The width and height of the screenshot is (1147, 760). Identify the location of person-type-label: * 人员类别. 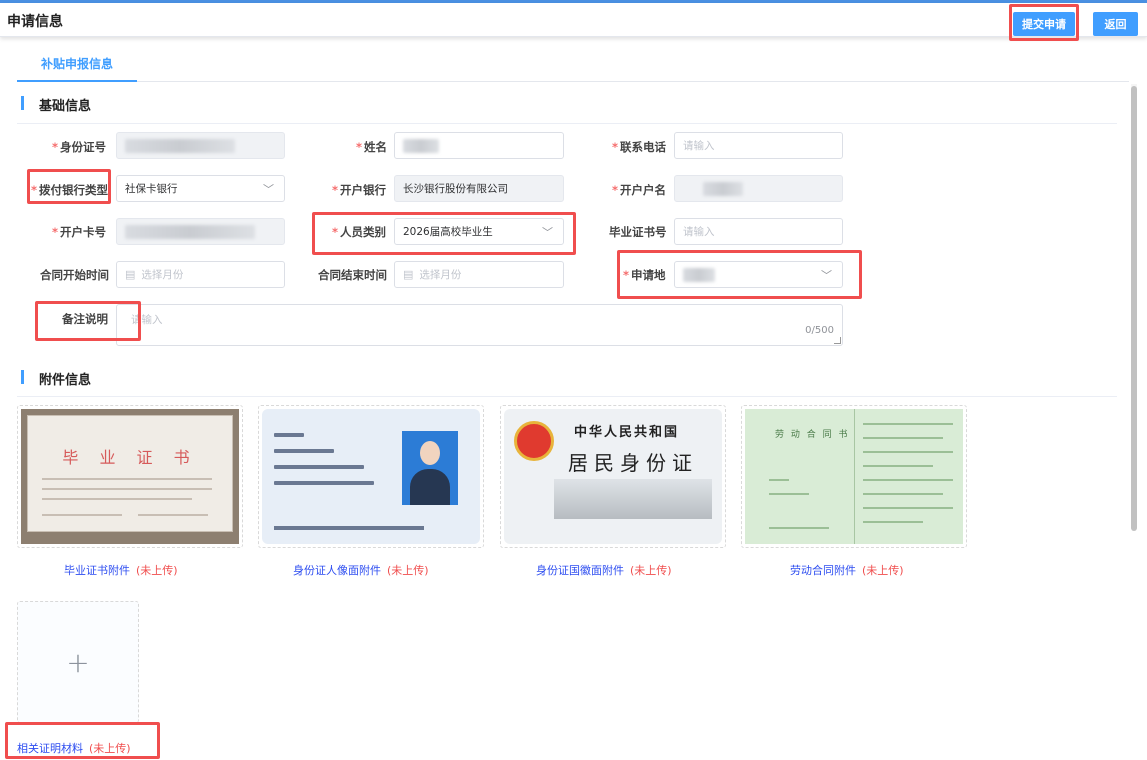
(359, 232).